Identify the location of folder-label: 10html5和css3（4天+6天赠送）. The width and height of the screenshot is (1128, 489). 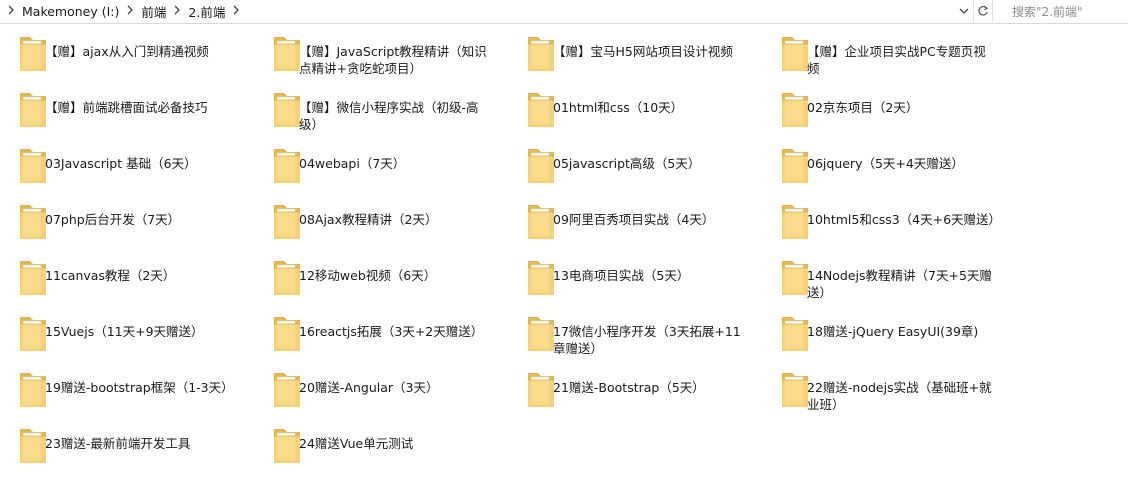
(904, 219).